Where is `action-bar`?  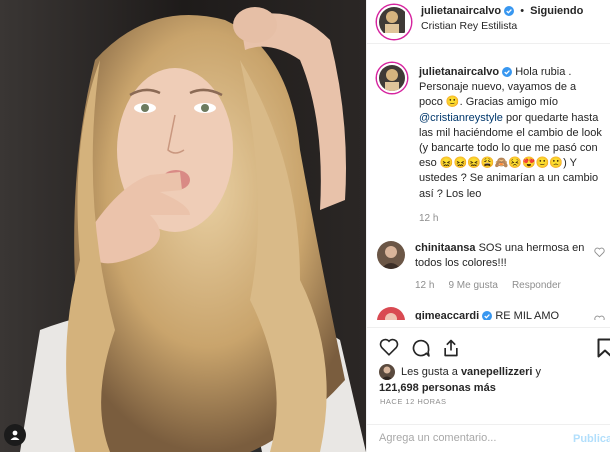
action-bar is located at coordinates (488, 347).